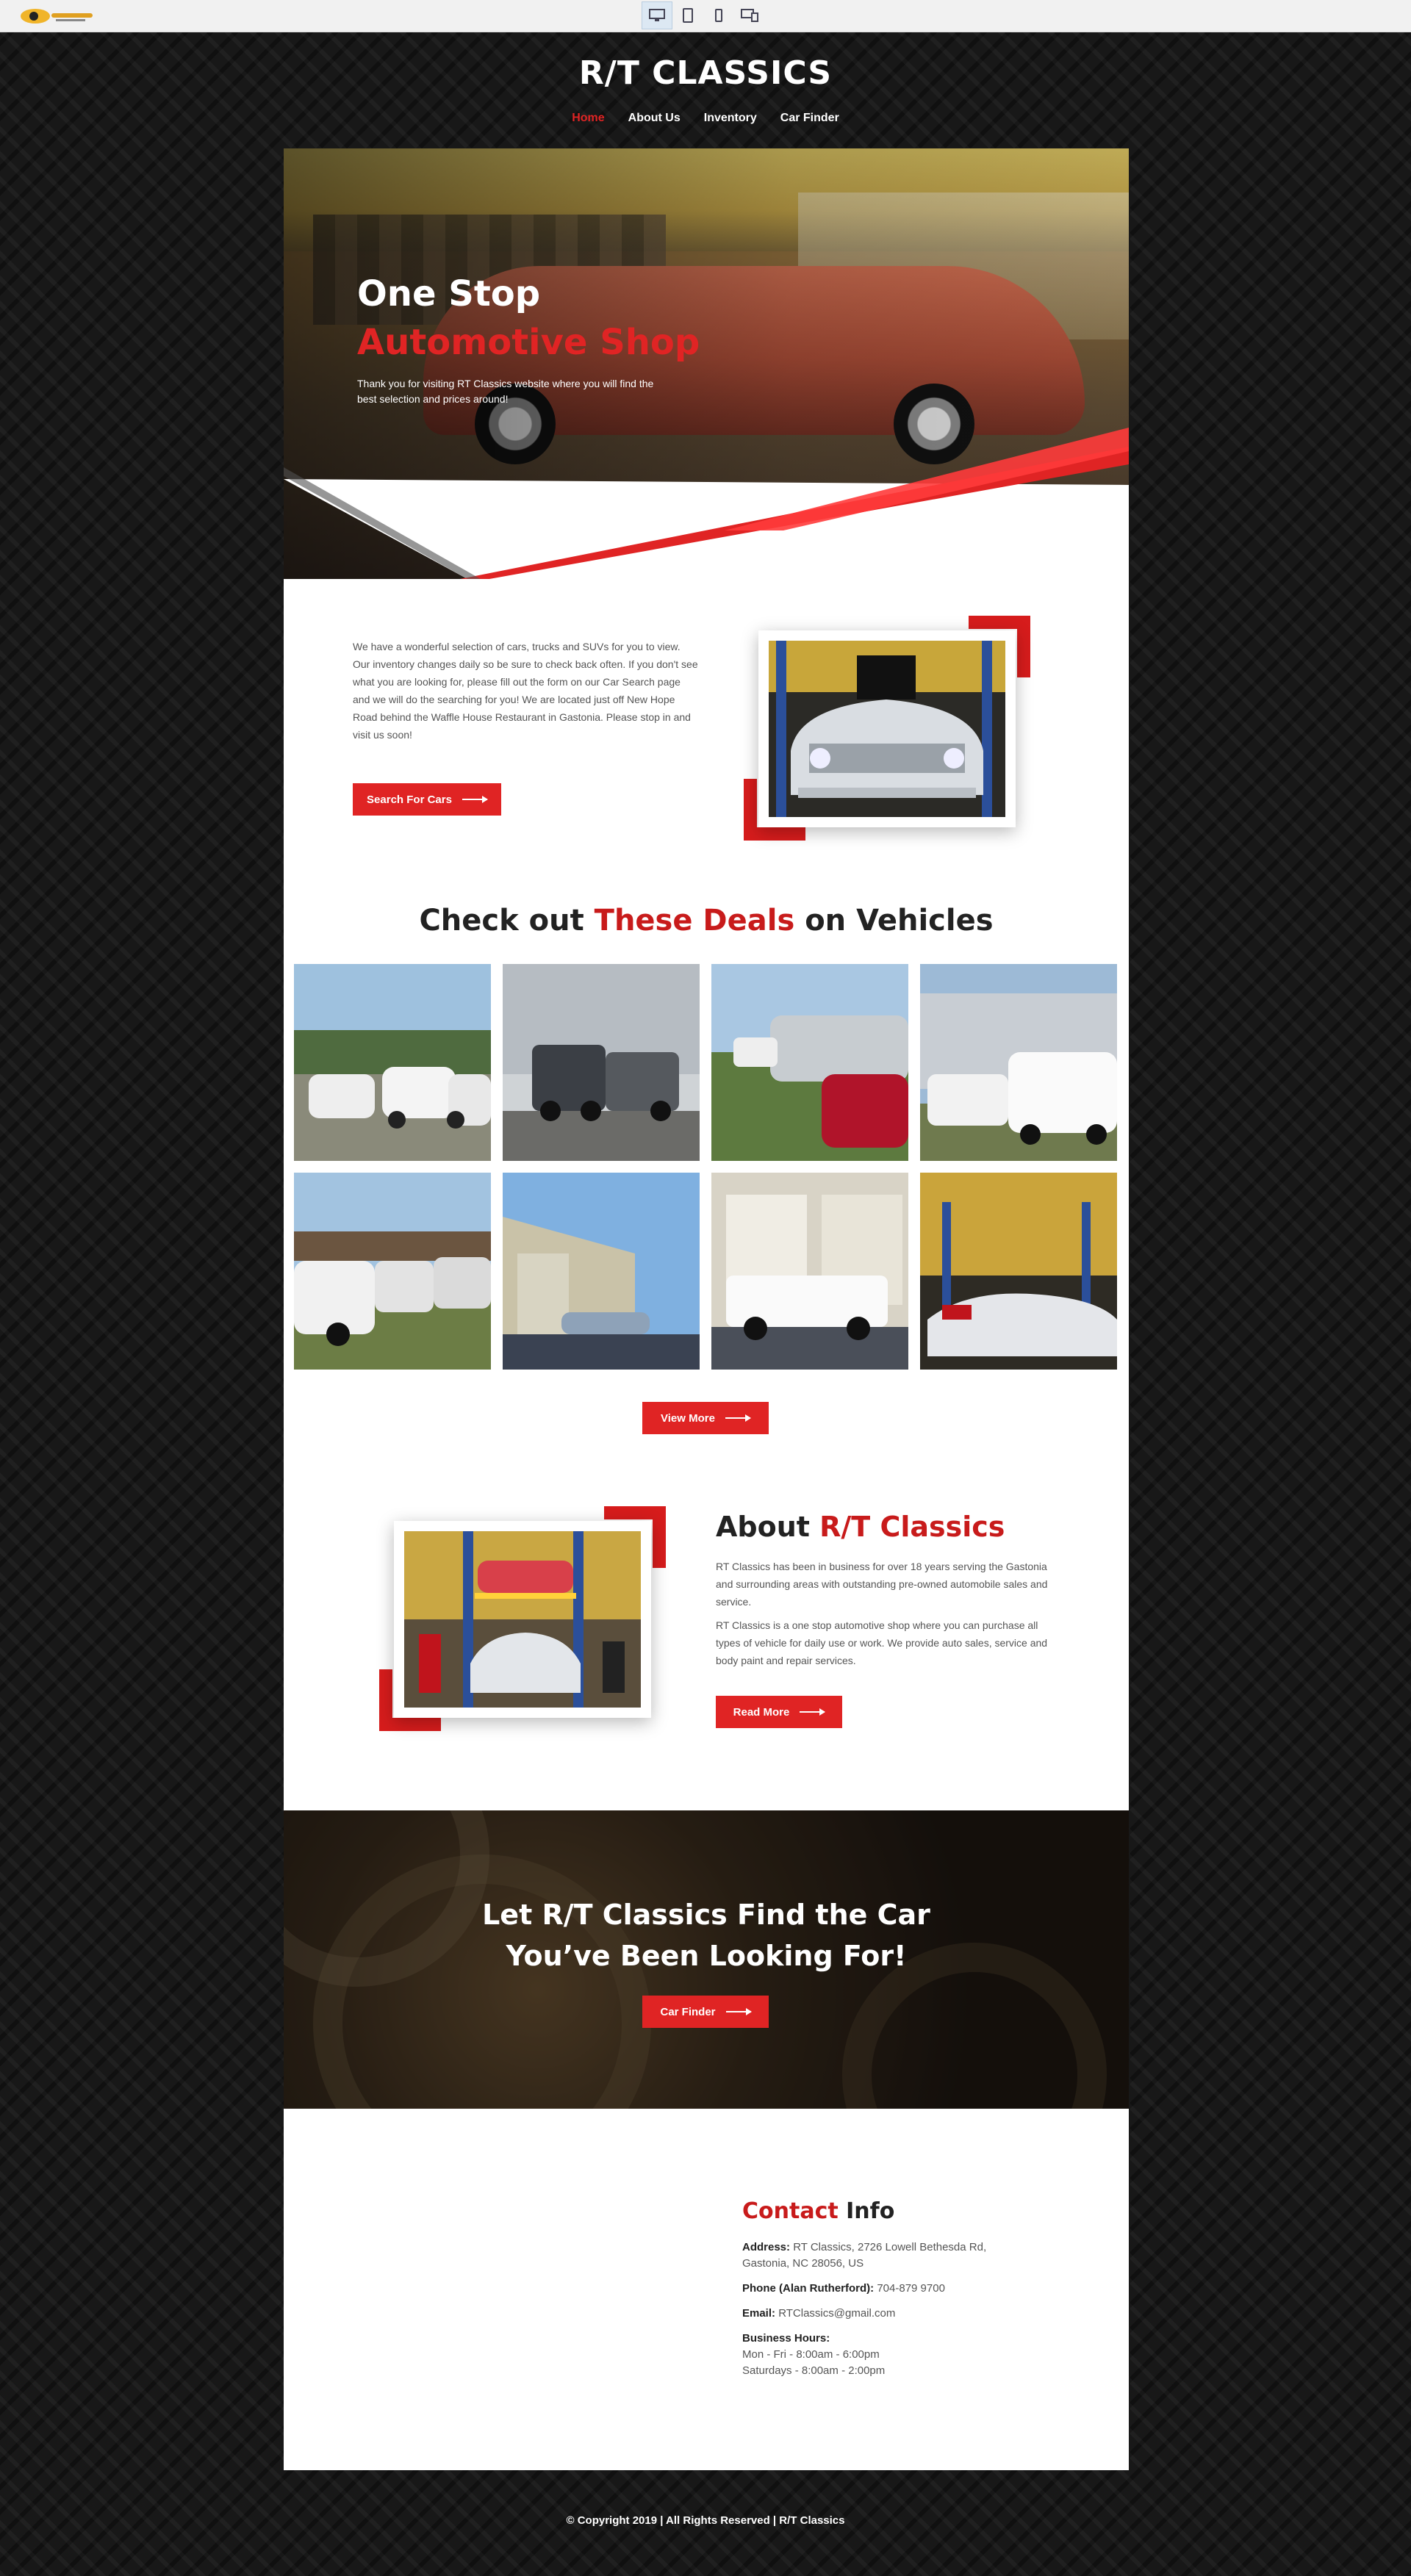 Image resolution: width=1411 pixels, height=2576 pixels. What do you see at coordinates (688, 2012) in the screenshot?
I see `car-finder-label: Car Finder` at bounding box center [688, 2012].